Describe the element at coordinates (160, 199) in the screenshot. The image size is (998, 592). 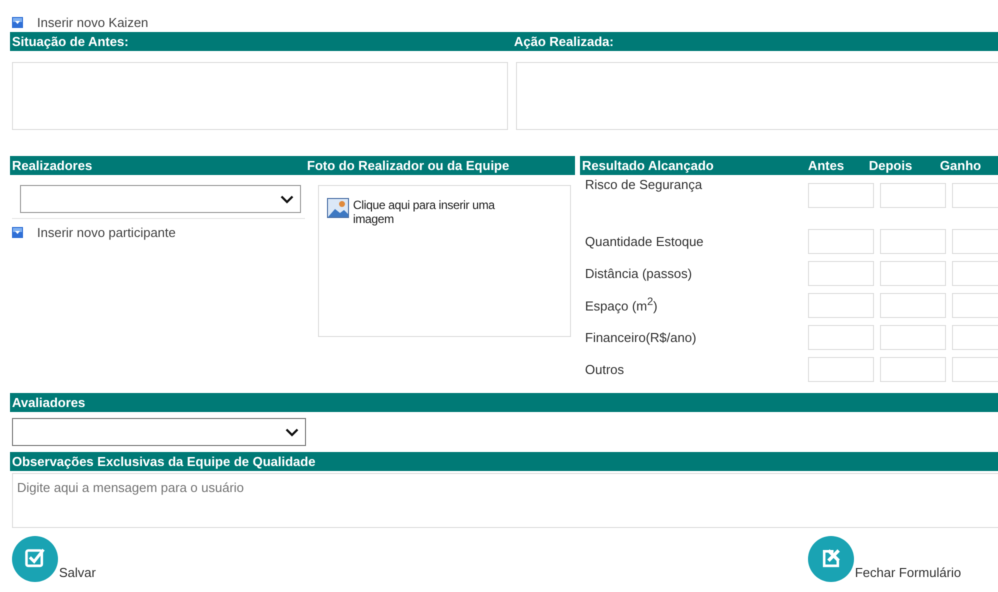
I see `participant-dropdown` at that location.